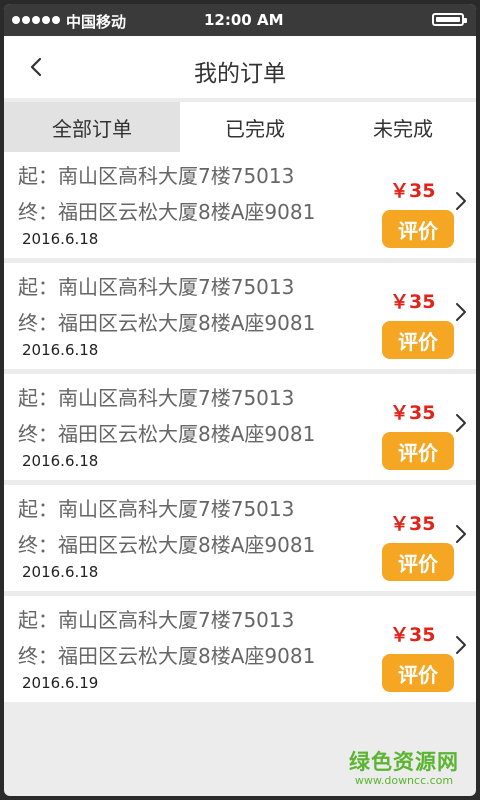  I want to click on tab-label: 全部订单, so click(92, 128).